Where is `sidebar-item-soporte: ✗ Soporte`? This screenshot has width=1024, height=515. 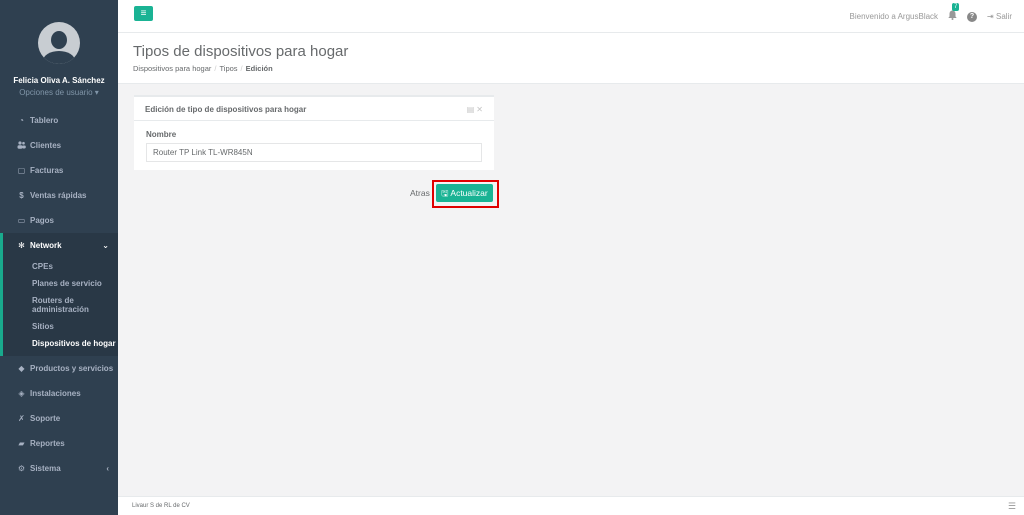 sidebar-item-soporte: ✗ Soporte is located at coordinates (59, 418).